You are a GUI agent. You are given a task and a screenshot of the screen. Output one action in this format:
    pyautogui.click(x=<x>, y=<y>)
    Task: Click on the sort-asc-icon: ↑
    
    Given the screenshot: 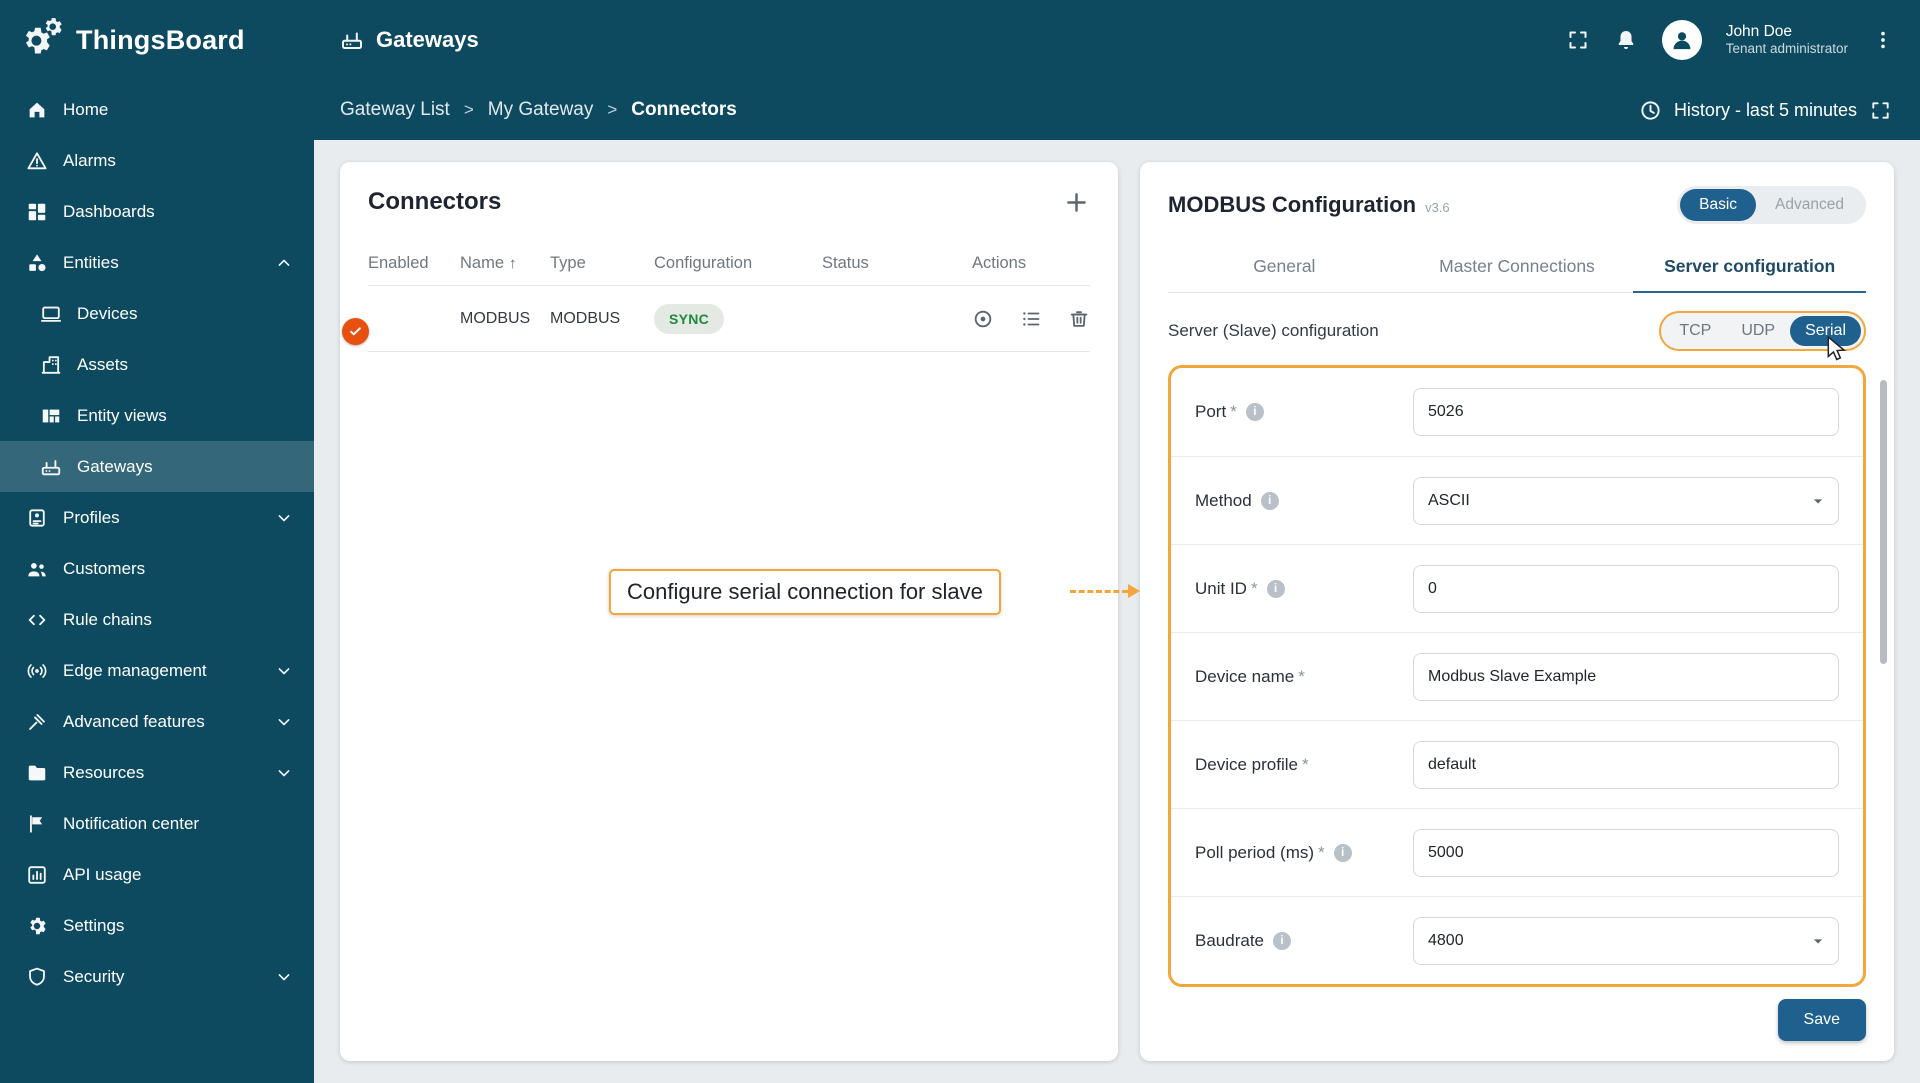 What is the action you would take?
    pyautogui.click(x=513, y=263)
    